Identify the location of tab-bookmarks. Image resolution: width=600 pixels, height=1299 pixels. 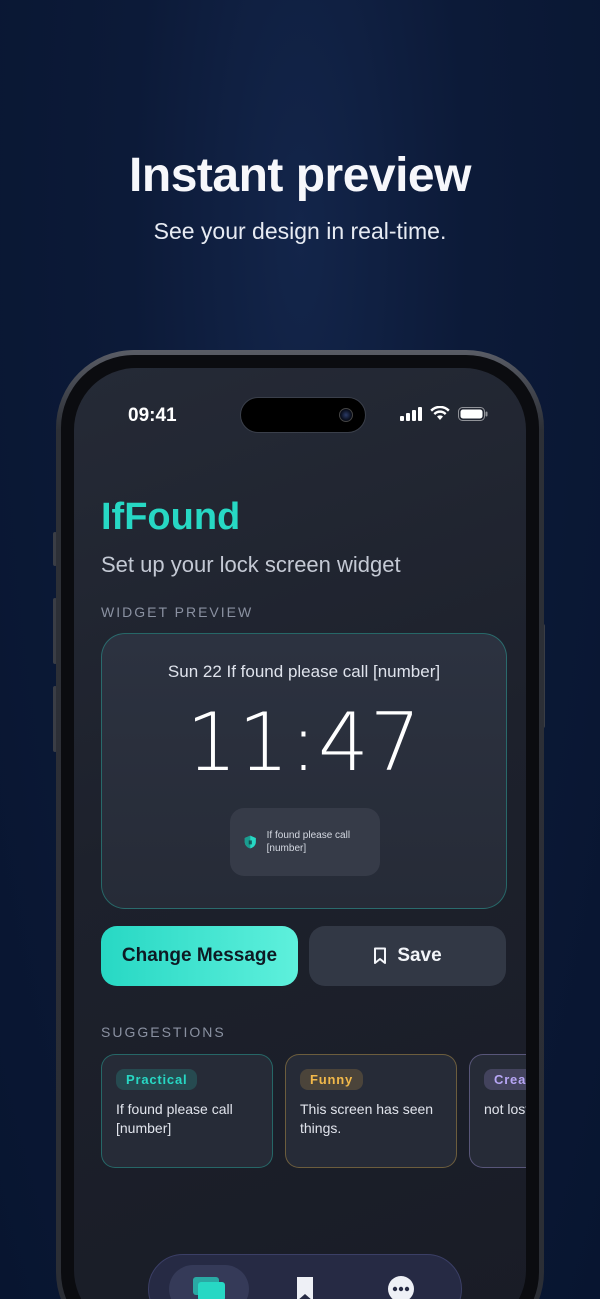
(305, 1282).